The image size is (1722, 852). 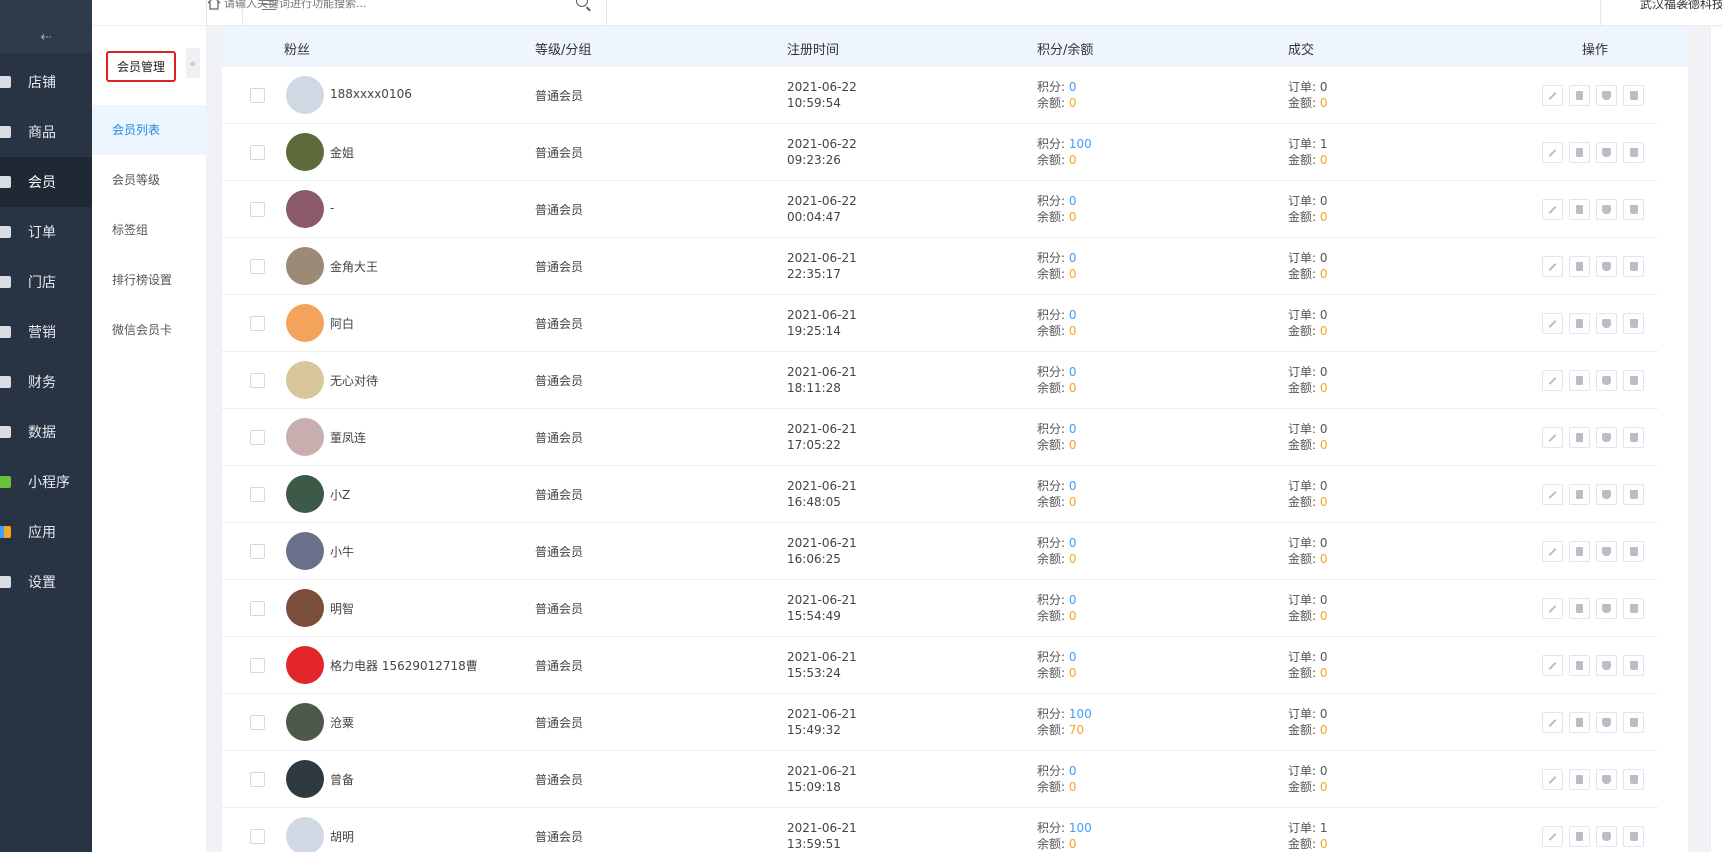 What do you see at coordinates (342, 152) in the screenshot?
I see `member-nickname: 金姐` at bounding box center [342, 152].